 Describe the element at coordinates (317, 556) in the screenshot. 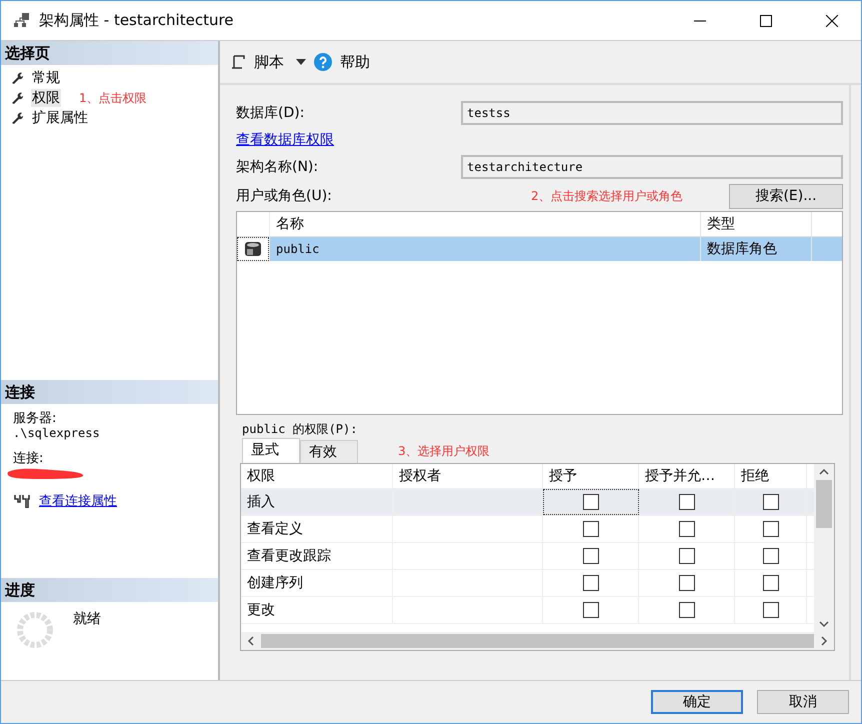

I see `permission-name: 查看更改跟踪` at that location.